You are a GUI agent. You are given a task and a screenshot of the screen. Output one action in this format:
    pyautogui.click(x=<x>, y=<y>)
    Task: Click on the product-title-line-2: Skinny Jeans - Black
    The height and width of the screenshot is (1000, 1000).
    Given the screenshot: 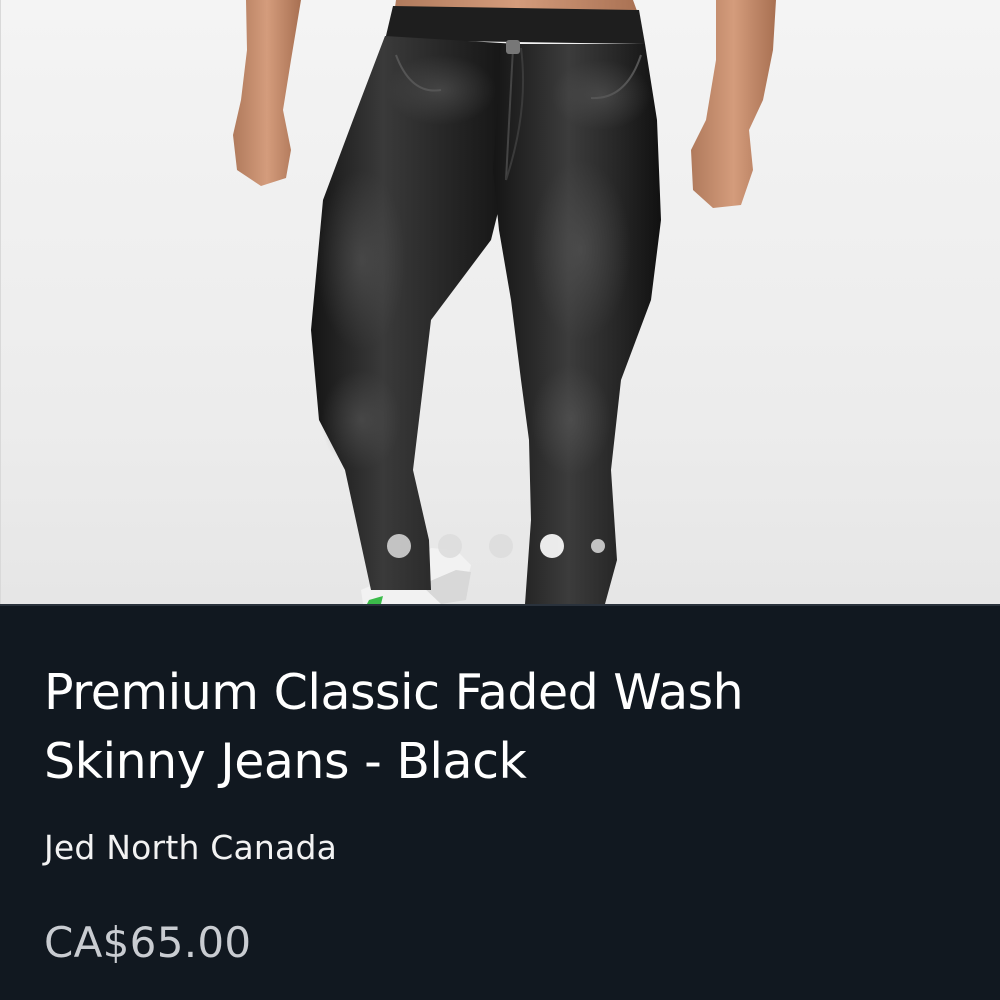 What is the action you would take?
    pyautogui.click(x=285, y=761)
    